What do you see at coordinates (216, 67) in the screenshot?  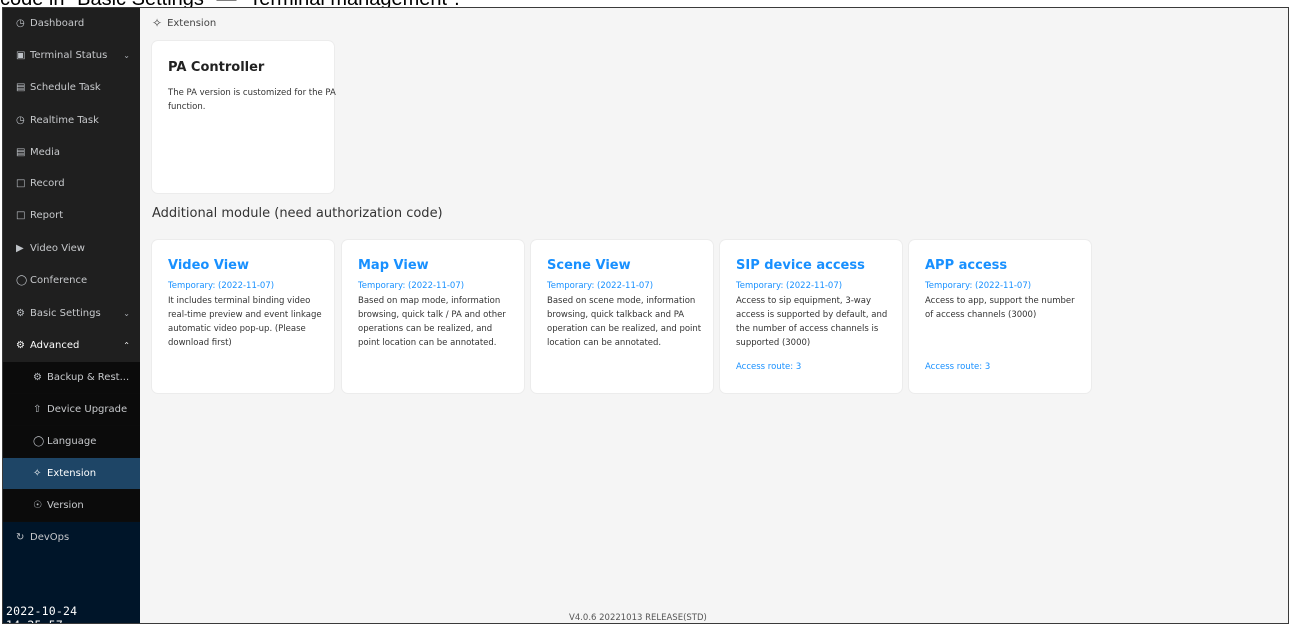 I see `pa-controller-title: PA Controller` at bounding box center [216, 67].